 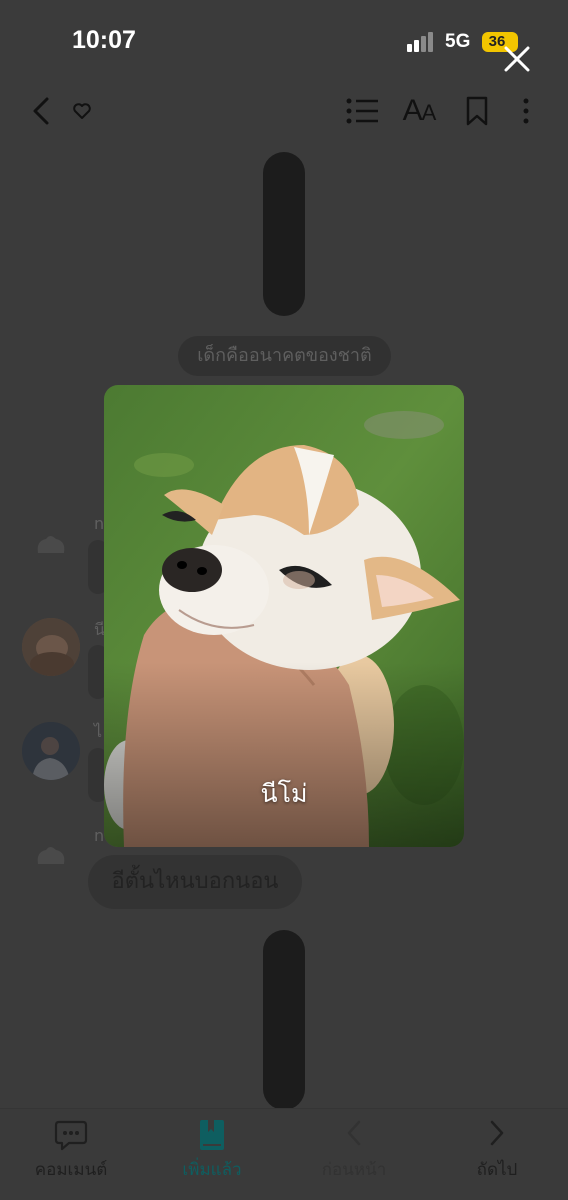 I want to click on sender-name: ไ, so click(x=98, y=731).